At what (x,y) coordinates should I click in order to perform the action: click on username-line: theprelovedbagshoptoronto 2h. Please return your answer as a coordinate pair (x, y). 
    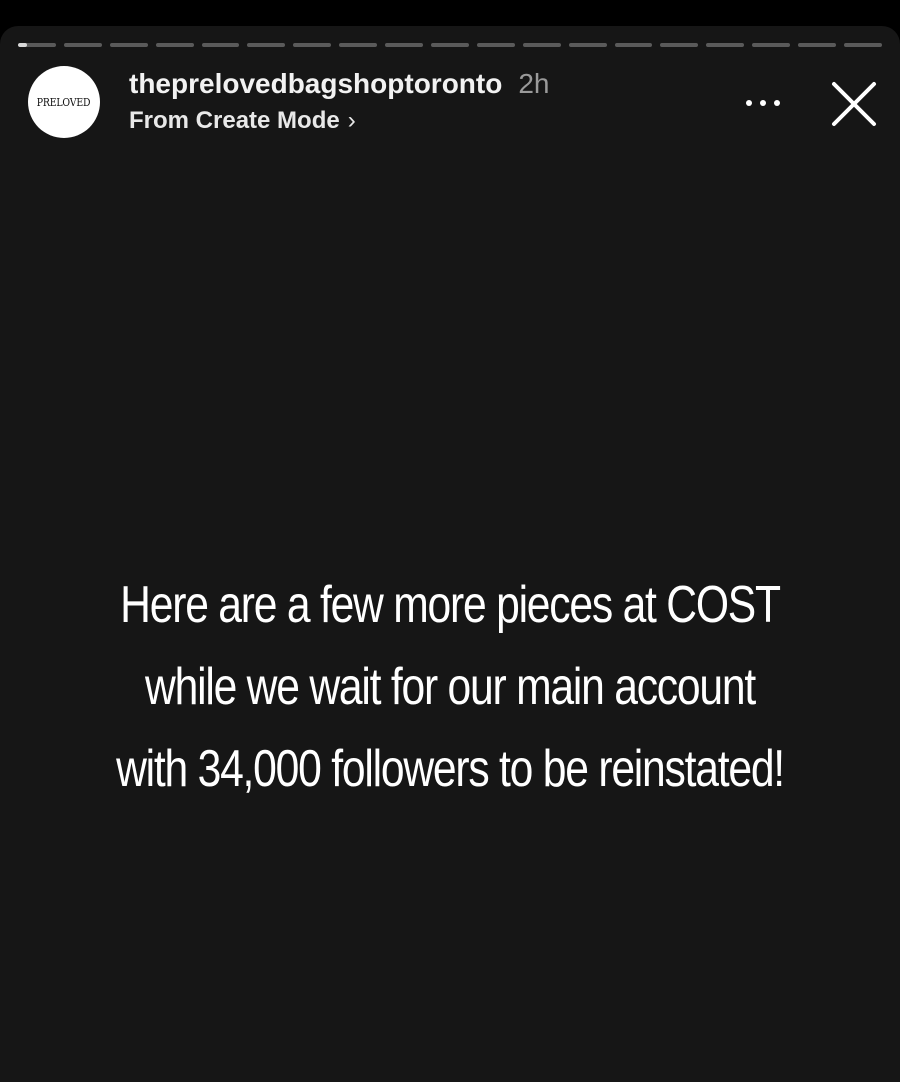
    Looking at the image, I should click on (339, 84).